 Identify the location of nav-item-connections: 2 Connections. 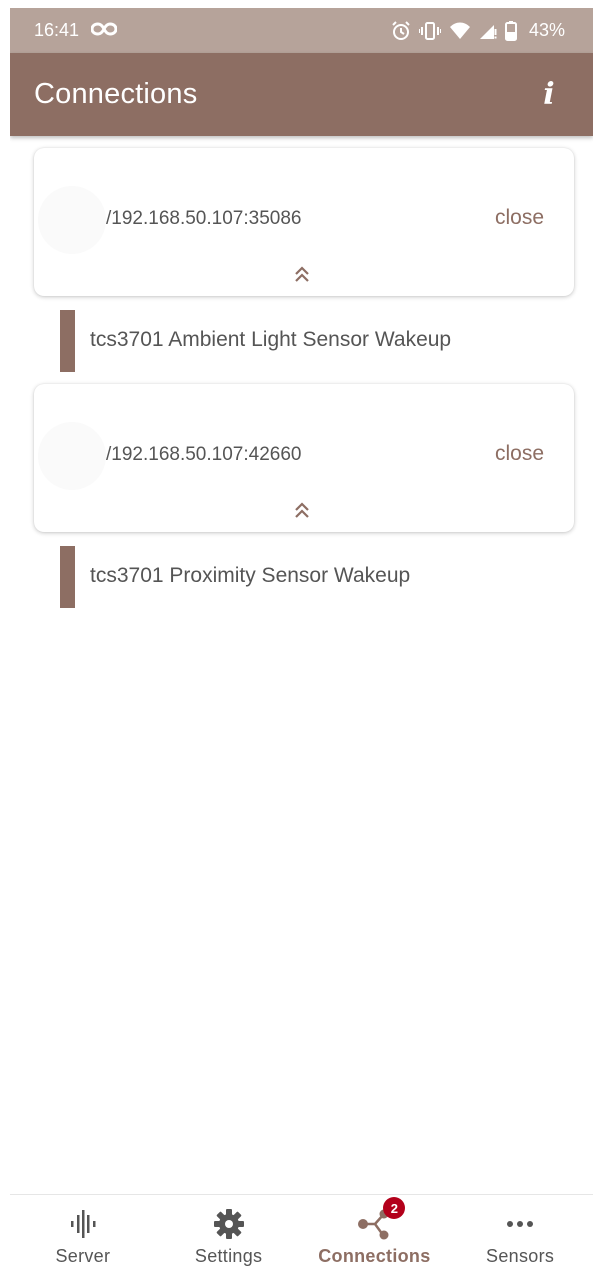
(375, 1230).